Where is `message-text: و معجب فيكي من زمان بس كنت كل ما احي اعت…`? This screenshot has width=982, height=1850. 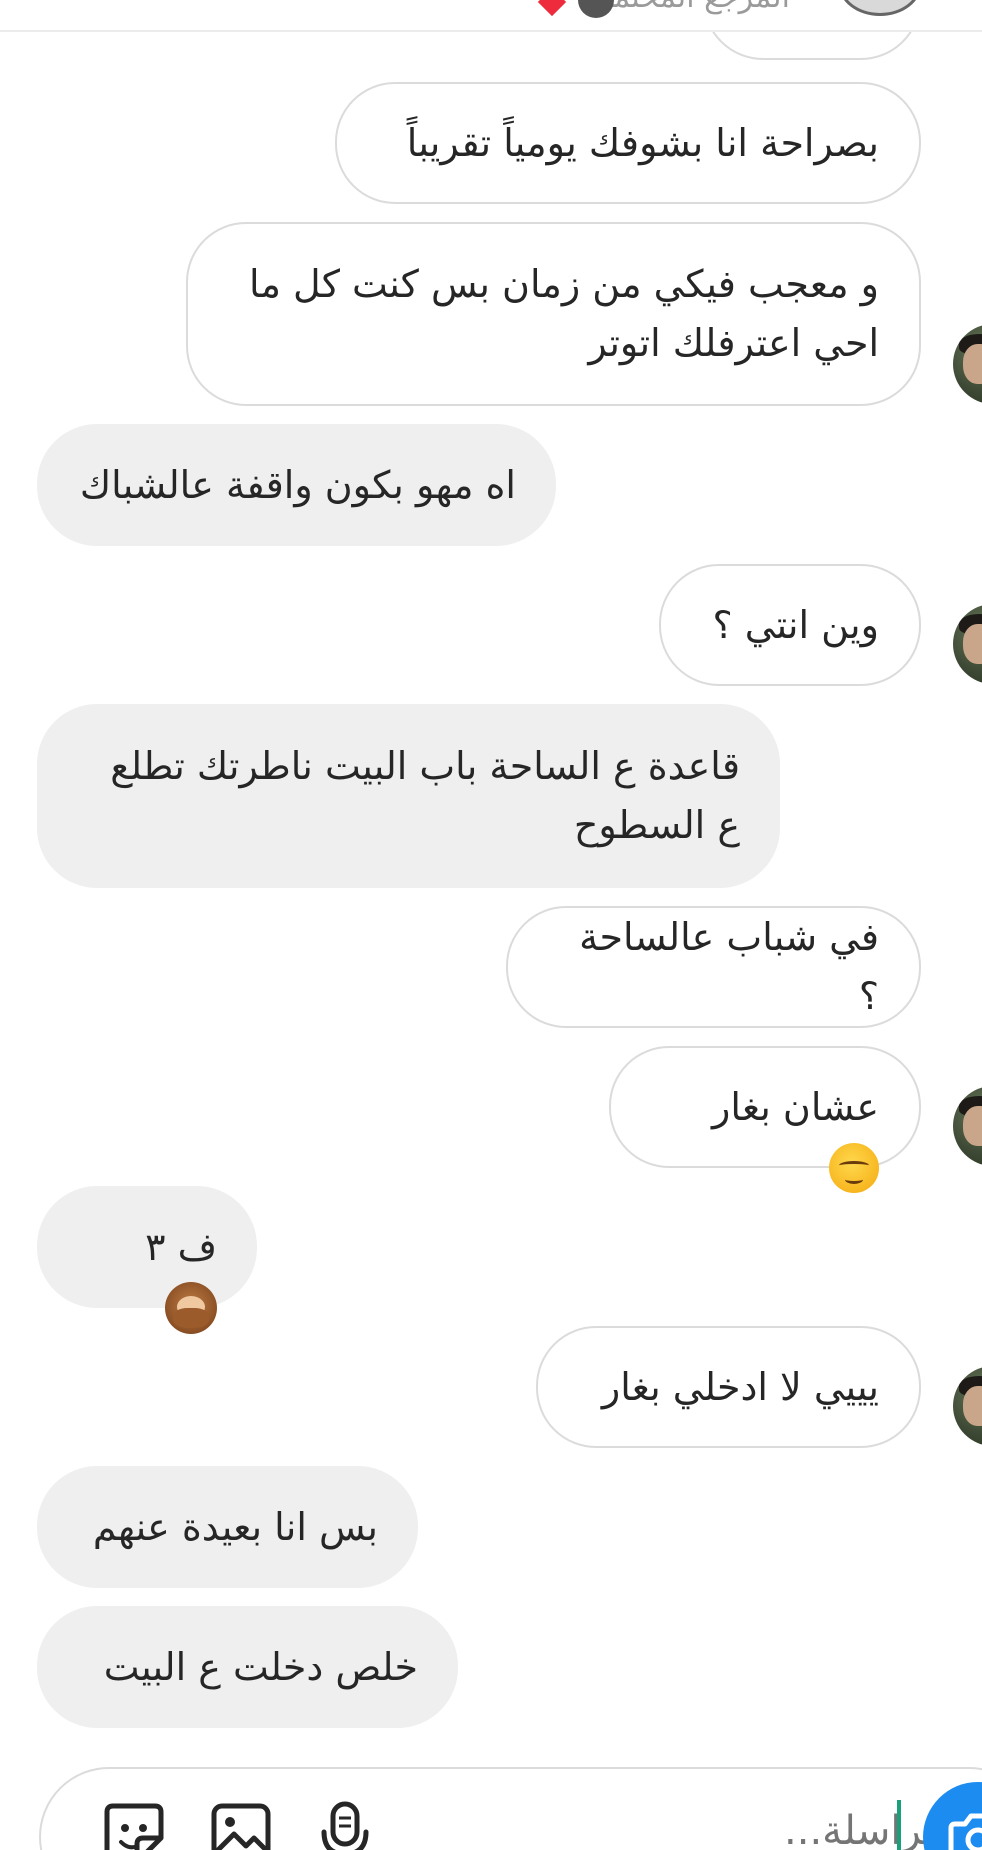
message-text: و معجب فيكي من زمان بس كنت كل ما احي اعت… is located at coordinates (564, 313).